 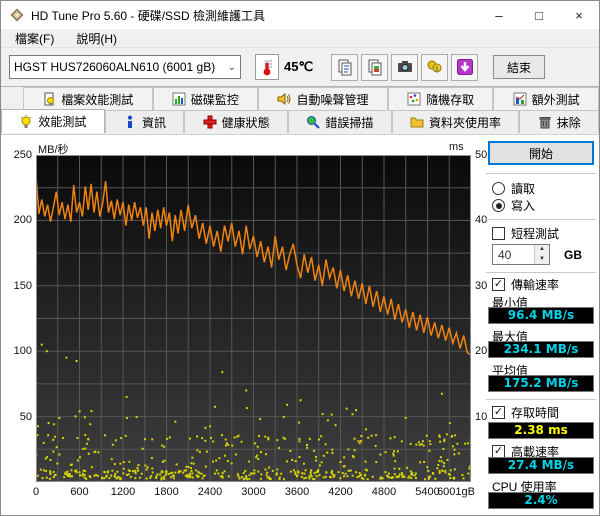 What do you see at coordinates (450, 99) in the screenshot?
I see `tab-label: 隨機存取` at bounding box center [450, 99].